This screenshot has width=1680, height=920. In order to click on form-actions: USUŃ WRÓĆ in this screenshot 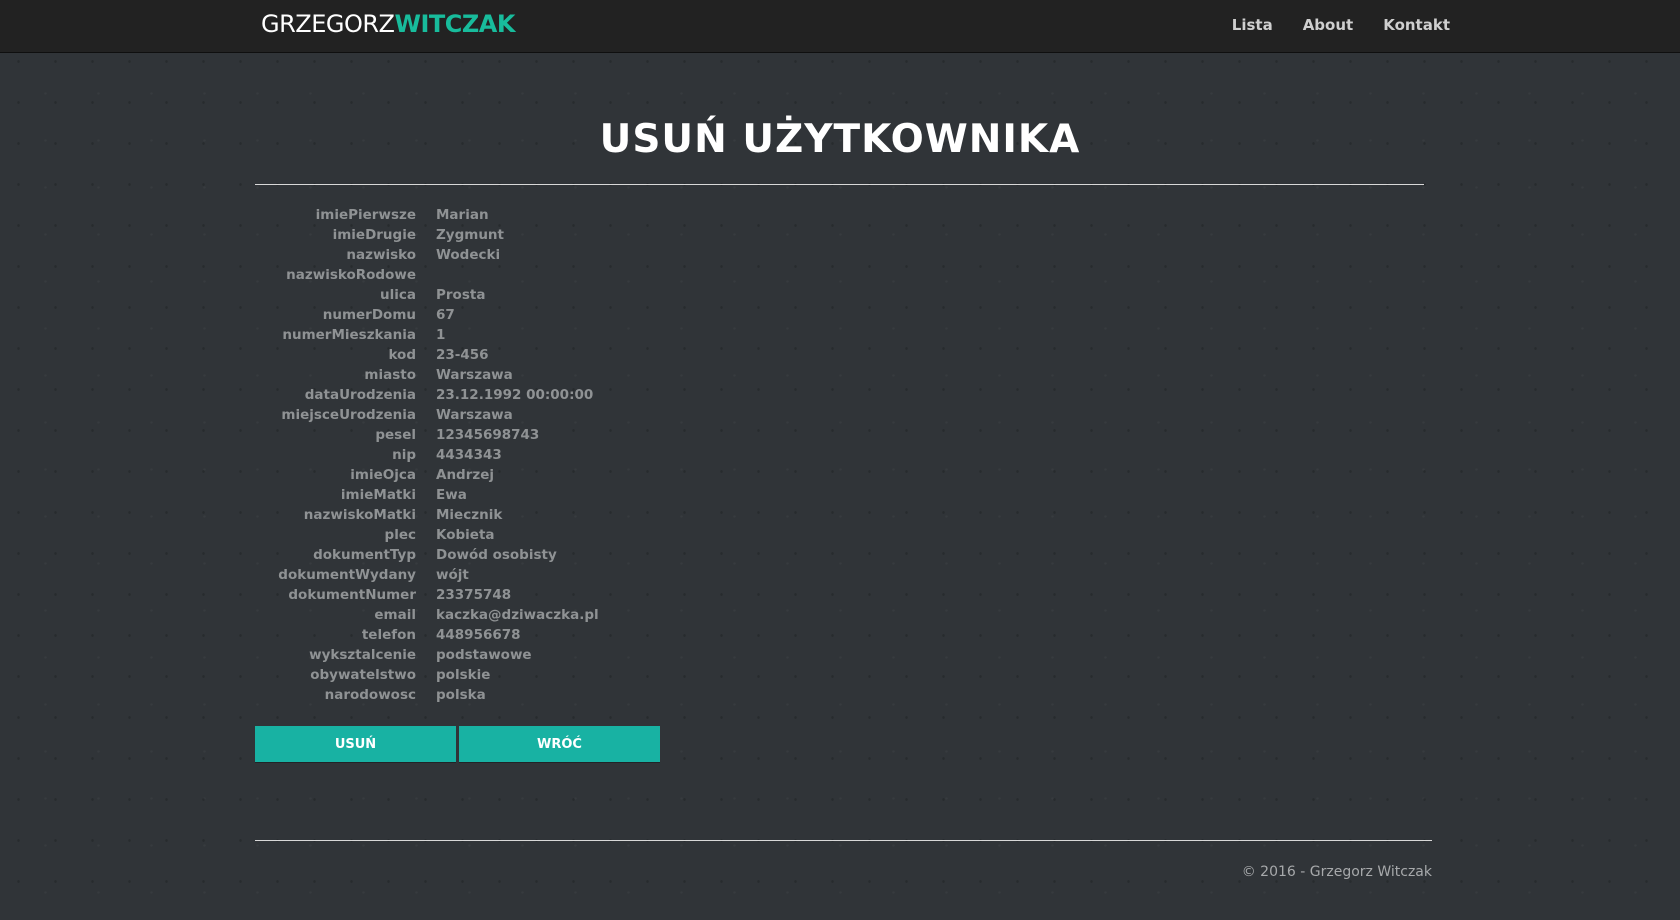, I will do `click(459, 744)`.